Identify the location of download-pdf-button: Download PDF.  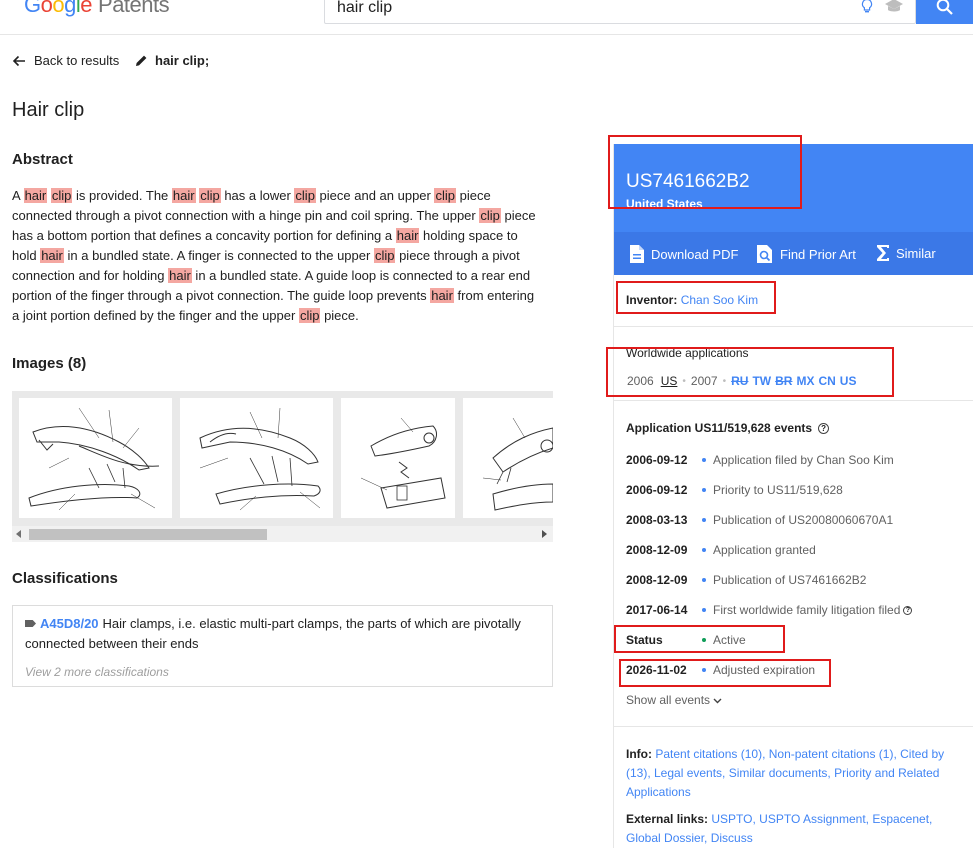
(683, 254).